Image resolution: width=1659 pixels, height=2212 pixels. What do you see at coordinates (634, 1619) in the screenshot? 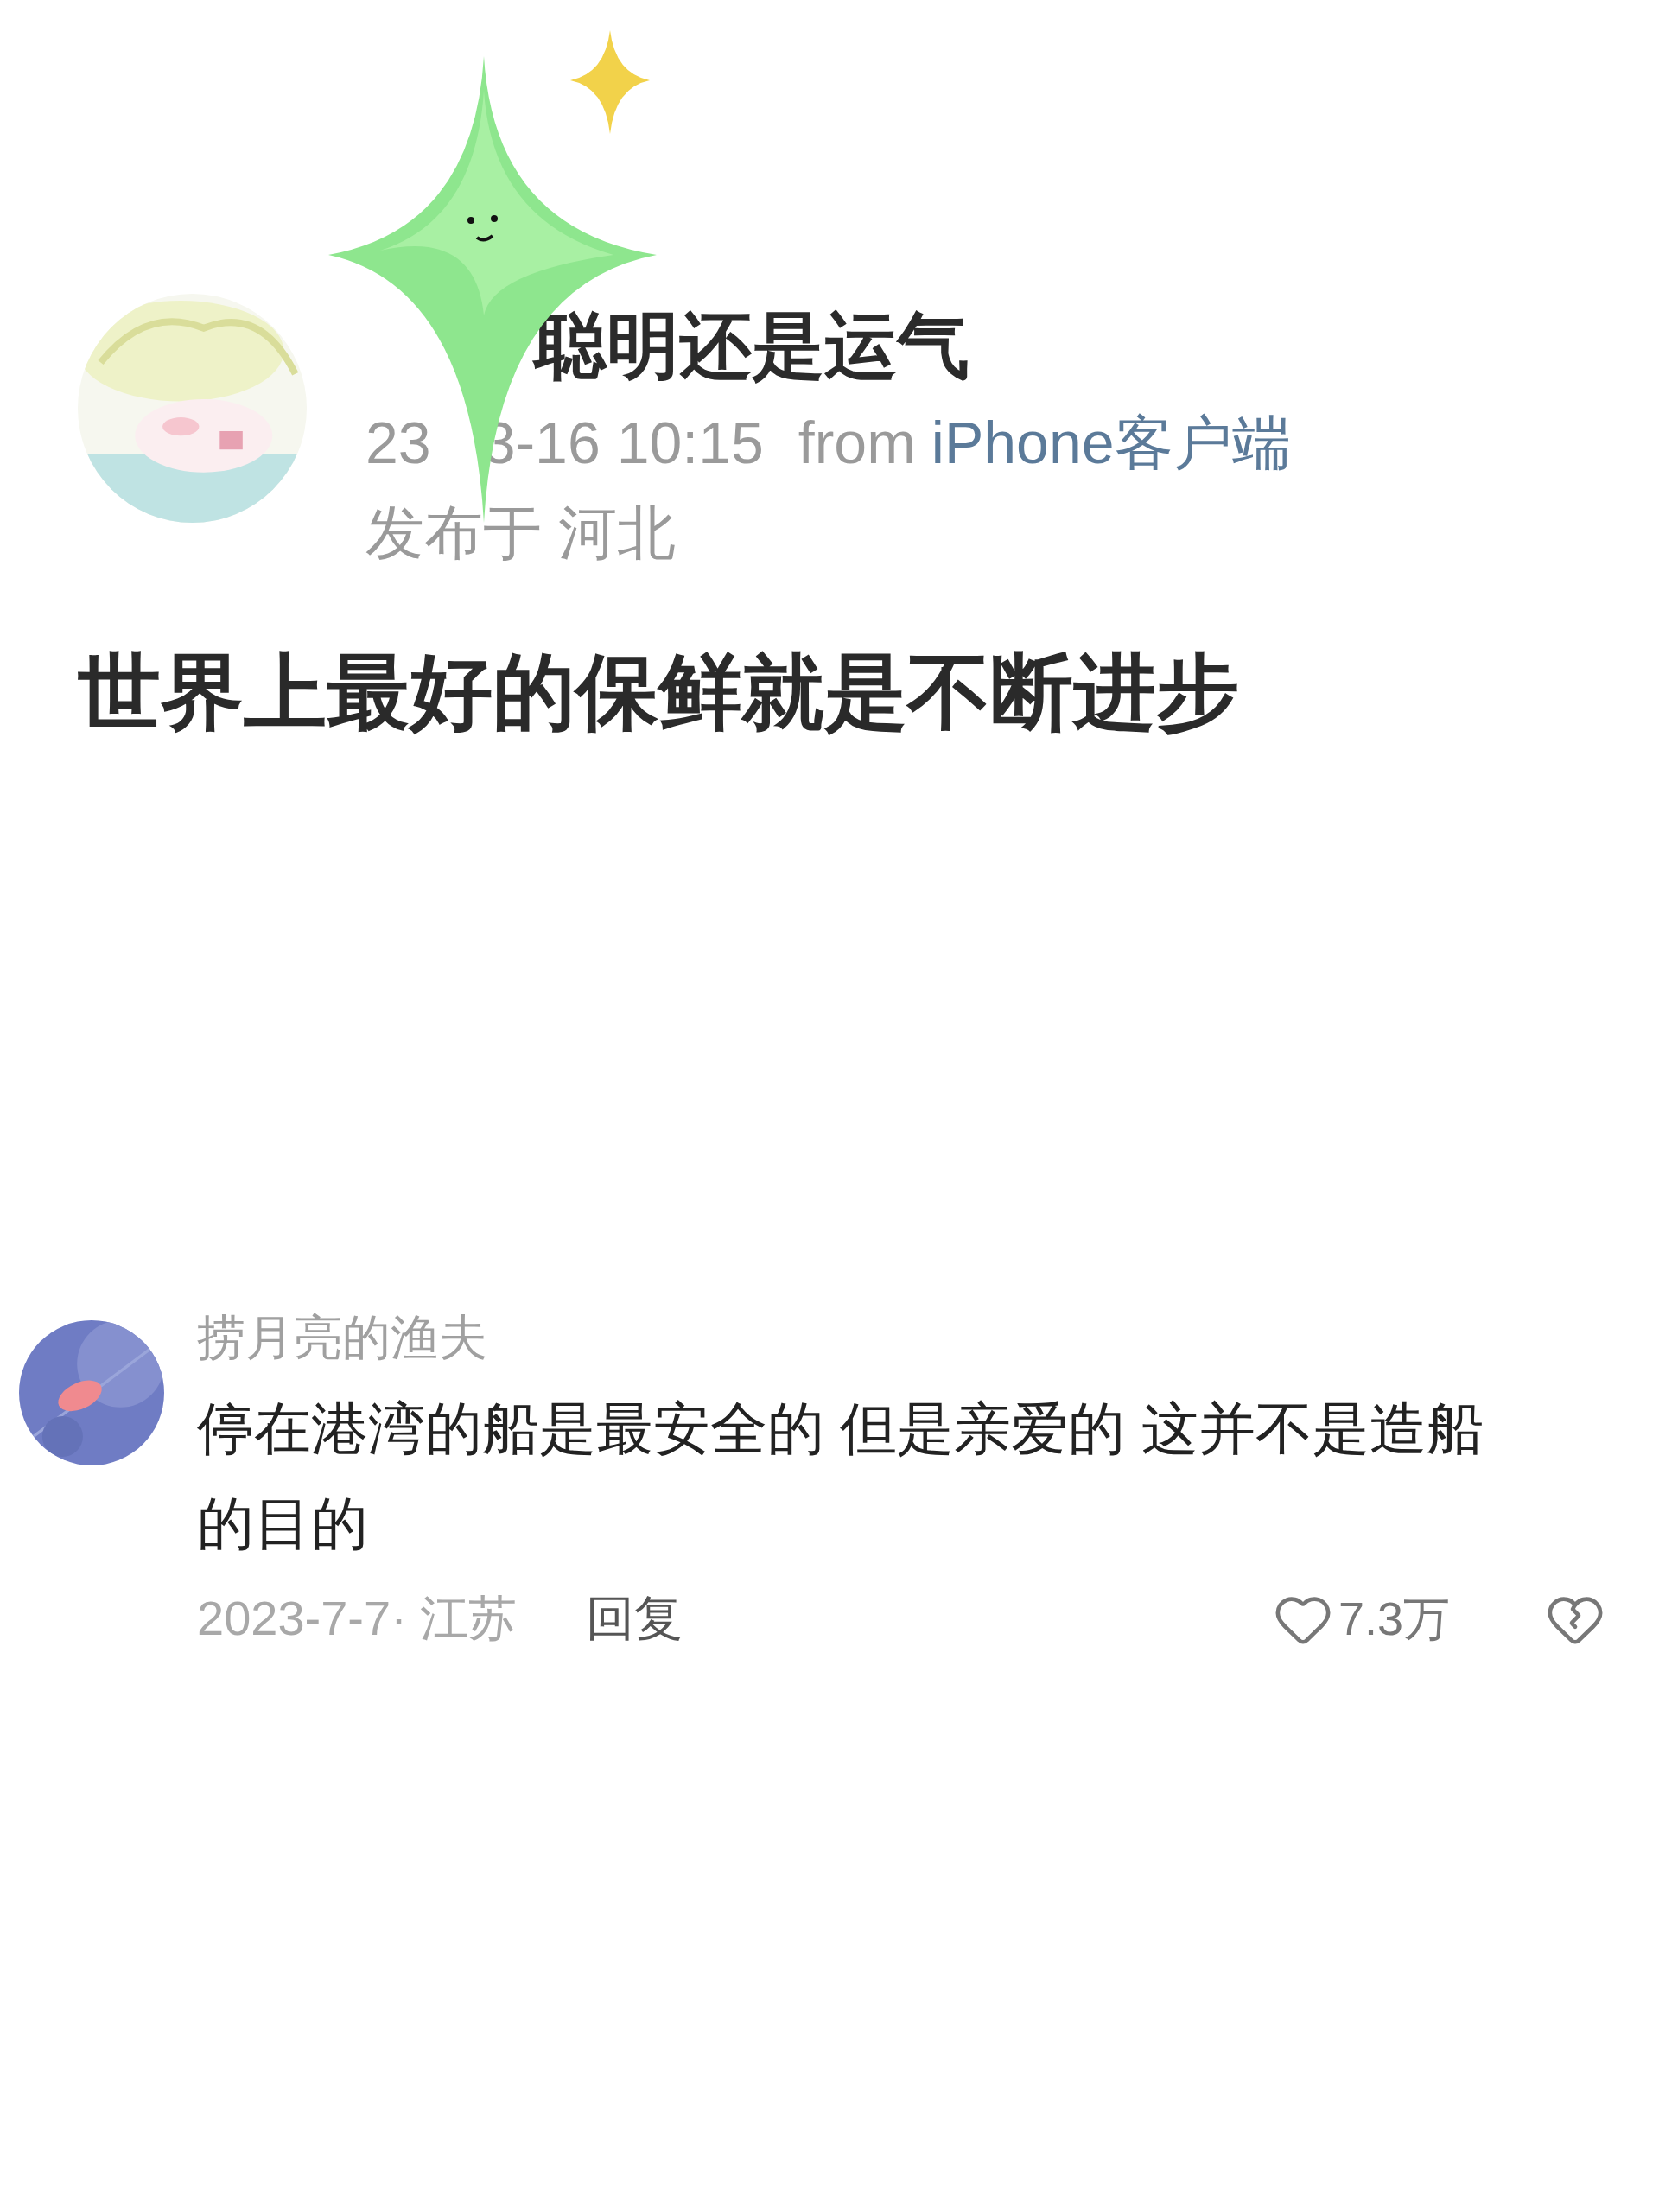
I see `reply-button: 回复` at bounding box center [634, 1619].